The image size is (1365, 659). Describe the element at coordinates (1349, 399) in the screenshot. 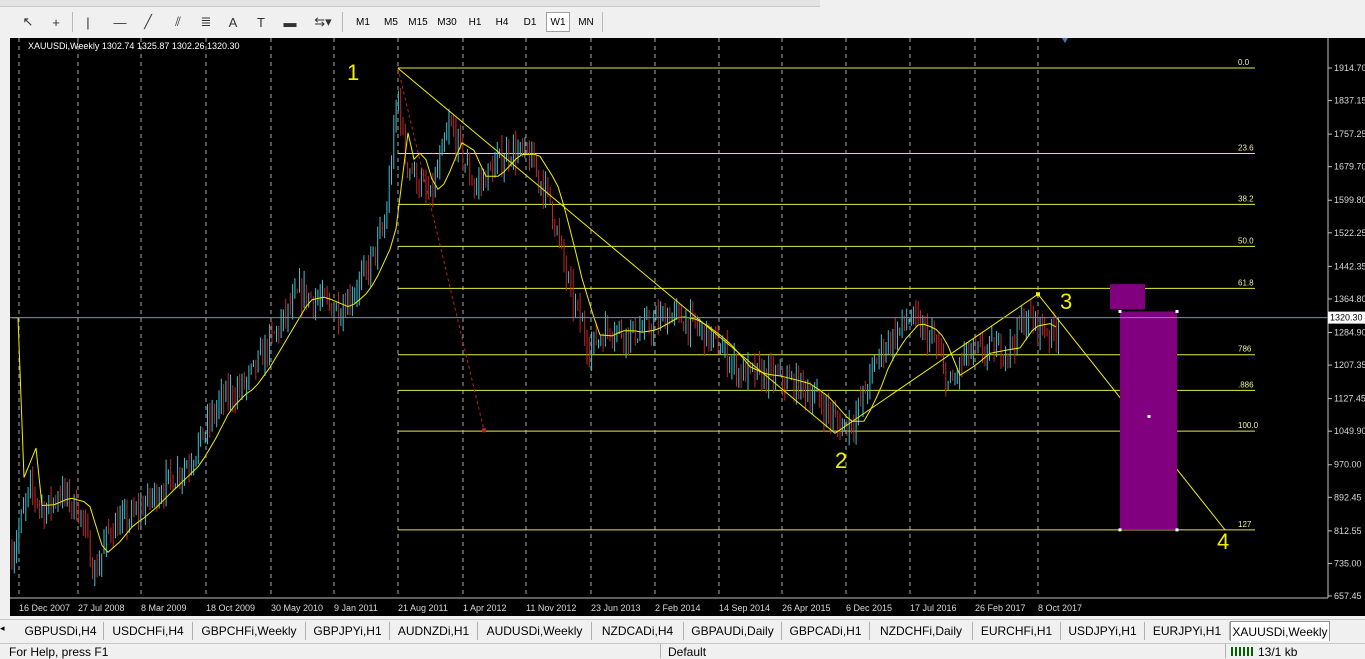

I see `price-label: 1127.45` at that location.